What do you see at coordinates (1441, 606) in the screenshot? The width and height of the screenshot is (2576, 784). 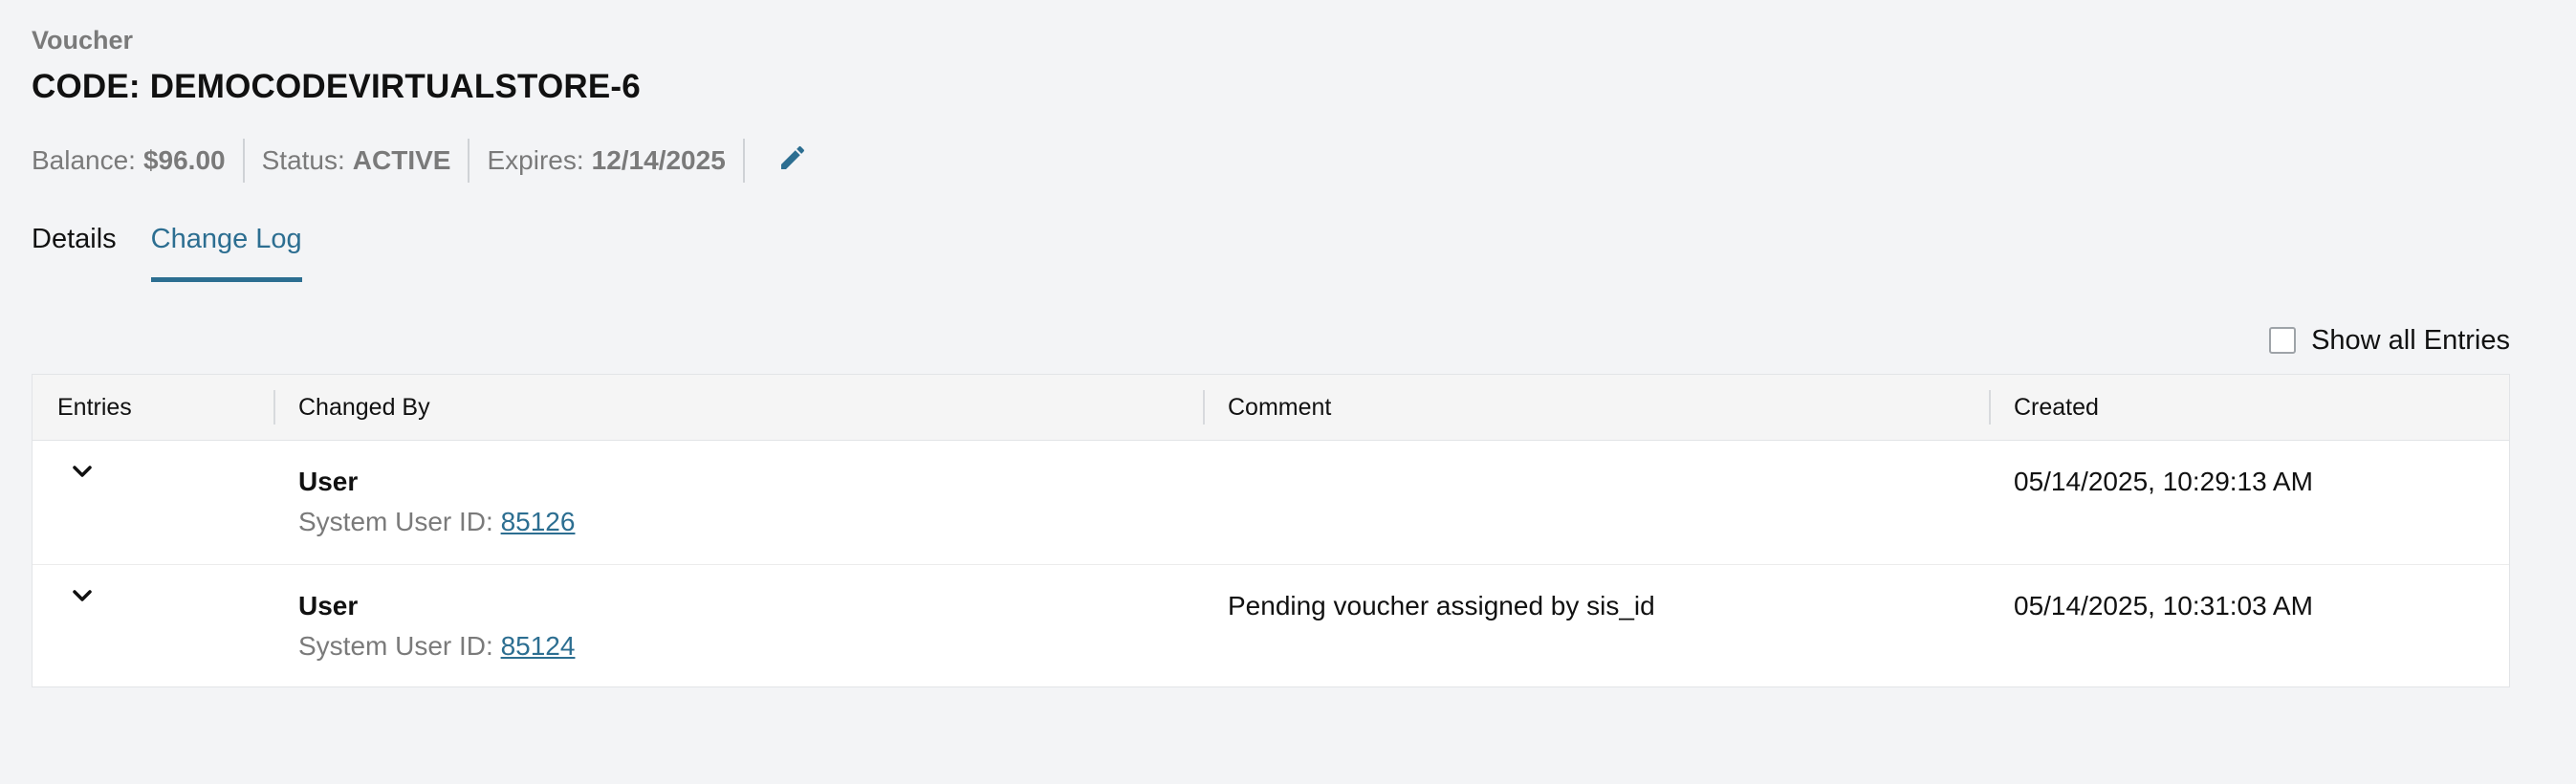 I see `comment-cell: Pending voucher assigned by sis_id` at bounding box center [1441, 606].